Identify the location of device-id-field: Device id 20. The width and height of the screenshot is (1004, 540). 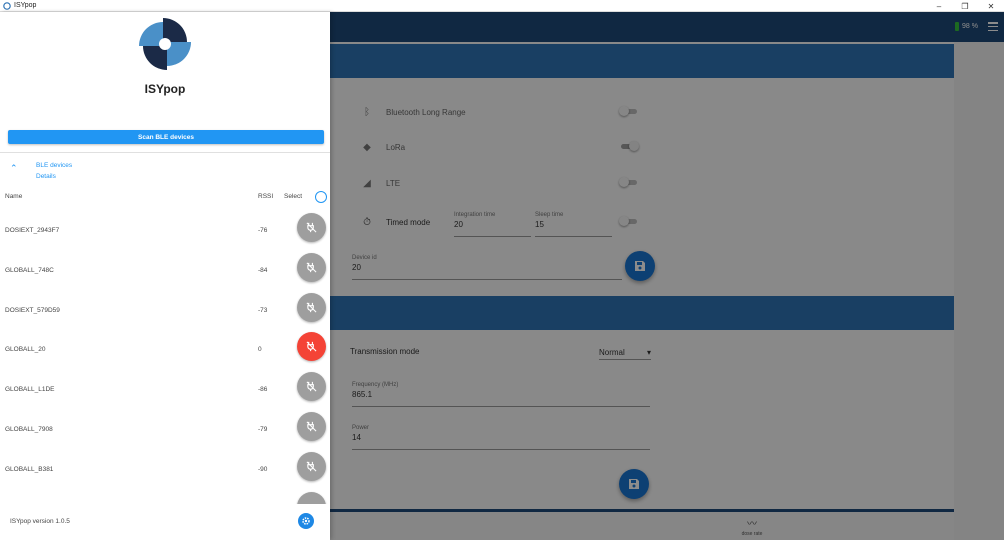
(487, 267).